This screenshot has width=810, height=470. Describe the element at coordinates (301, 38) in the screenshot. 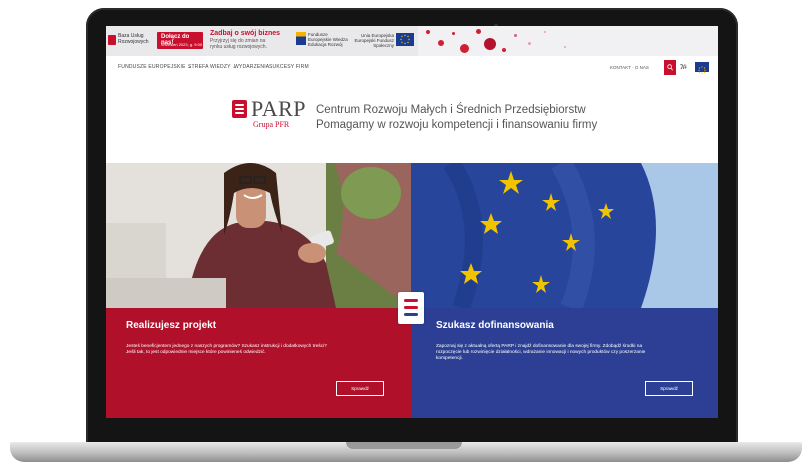

I see `funds-logo-icon` at that location.